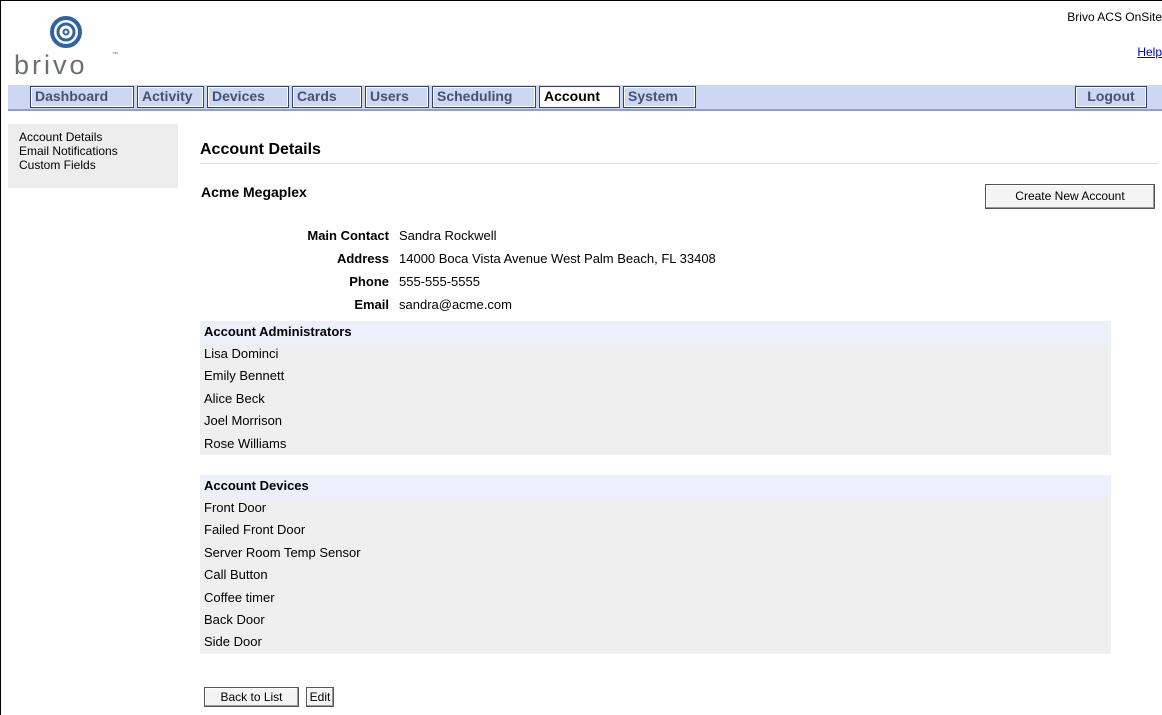  I want to click on list-item: Lisa Dominci, so click(241, 353).